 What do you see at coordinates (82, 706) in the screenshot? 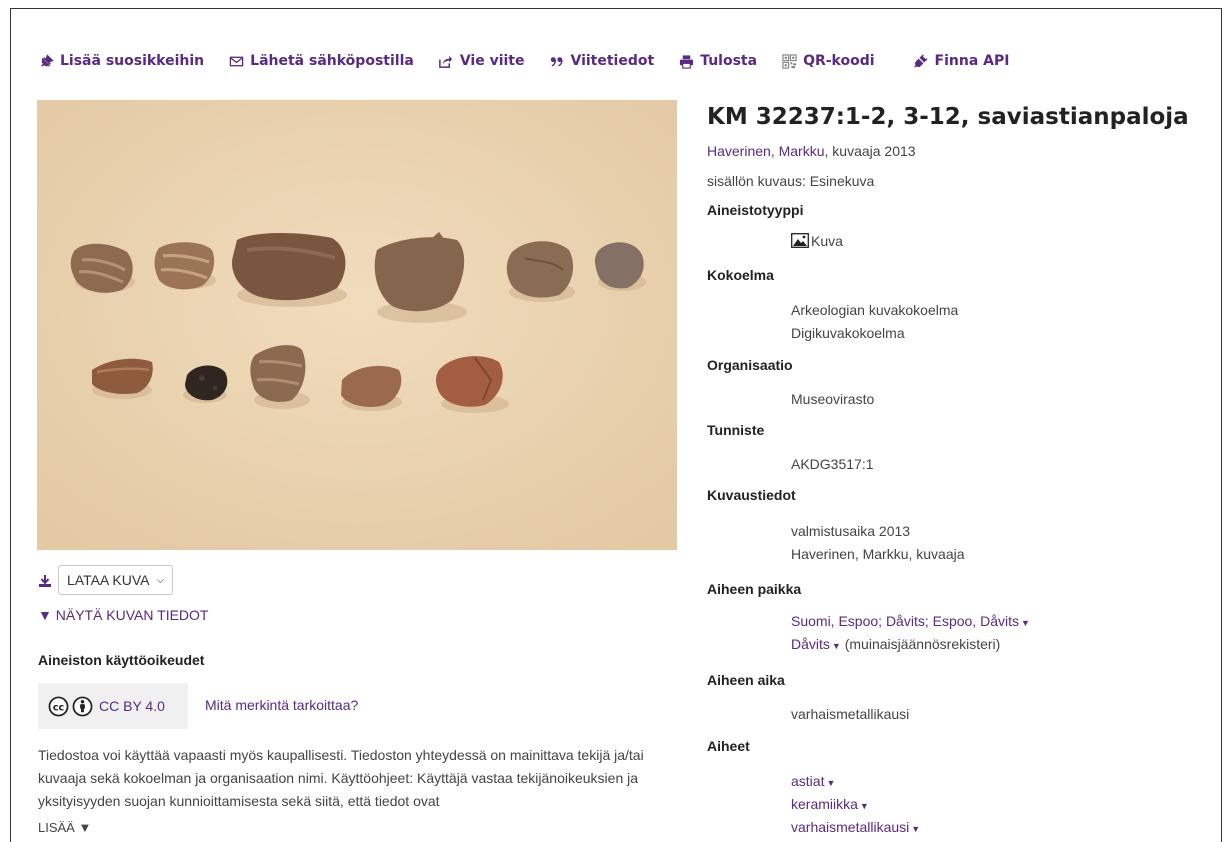
I see `attribution-icon` at bounding box center [82, 706].